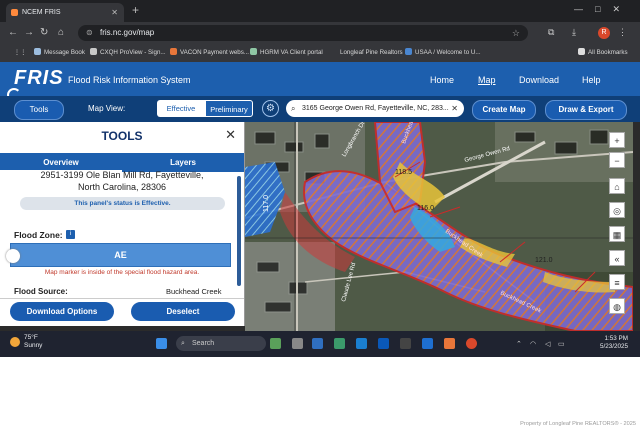 This screenshot has width=640, height=430. What do you see at coordinates (59, 53) in the screenshot?
I see `bookmark-item: Message Book` at bounding box center [59, 53].